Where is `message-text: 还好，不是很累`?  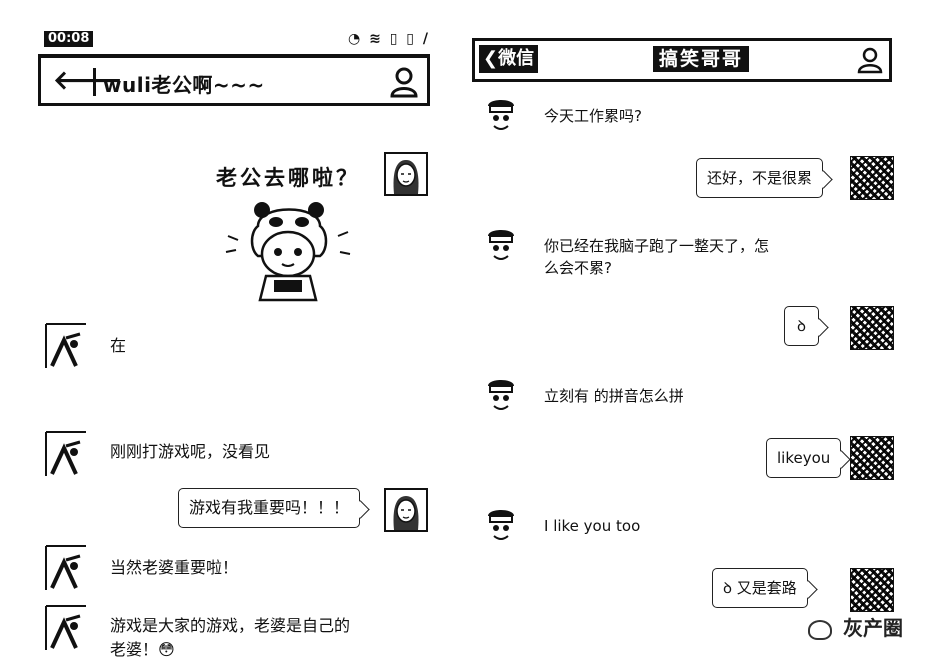 message-text: 还好，不是很累 is located at coordinates (760, 178).